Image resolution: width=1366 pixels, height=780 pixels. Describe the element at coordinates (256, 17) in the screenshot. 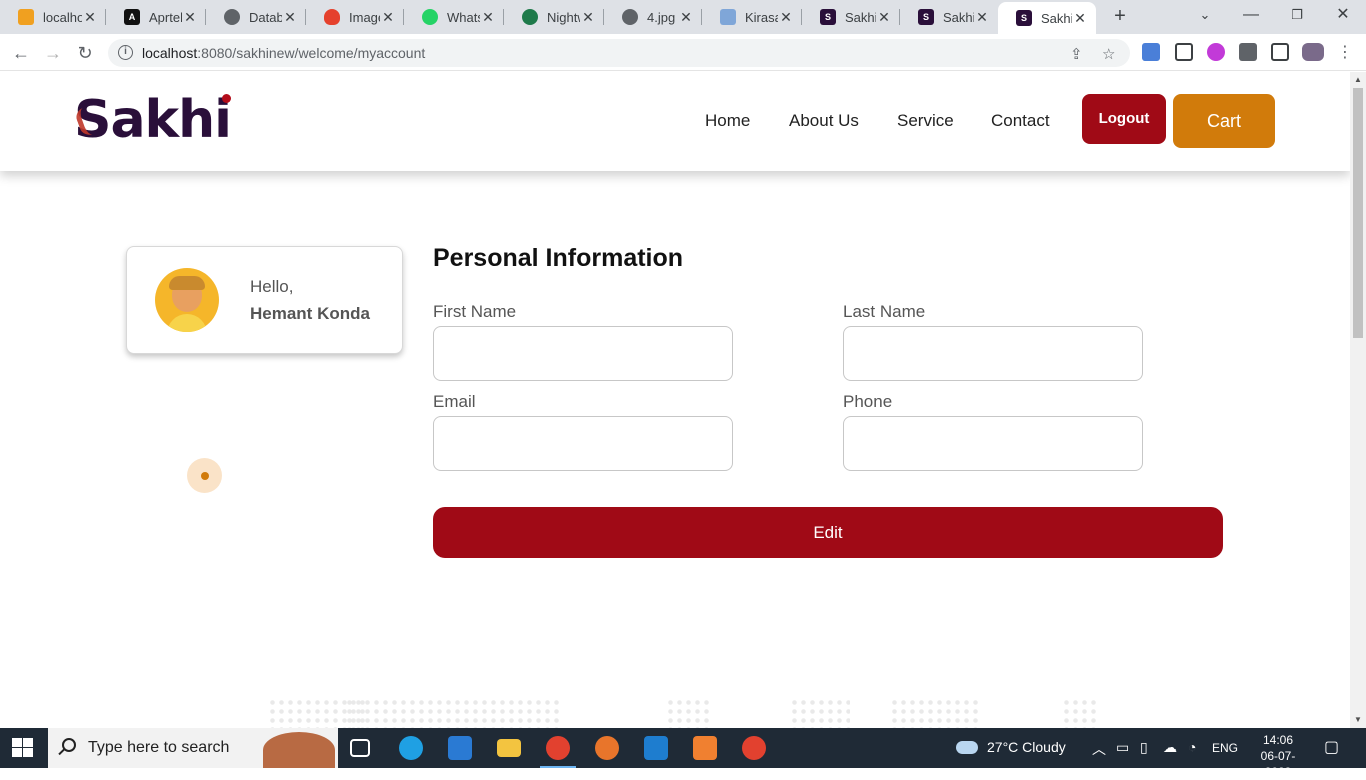

I see `browser-tab: Database ✕` at that location.